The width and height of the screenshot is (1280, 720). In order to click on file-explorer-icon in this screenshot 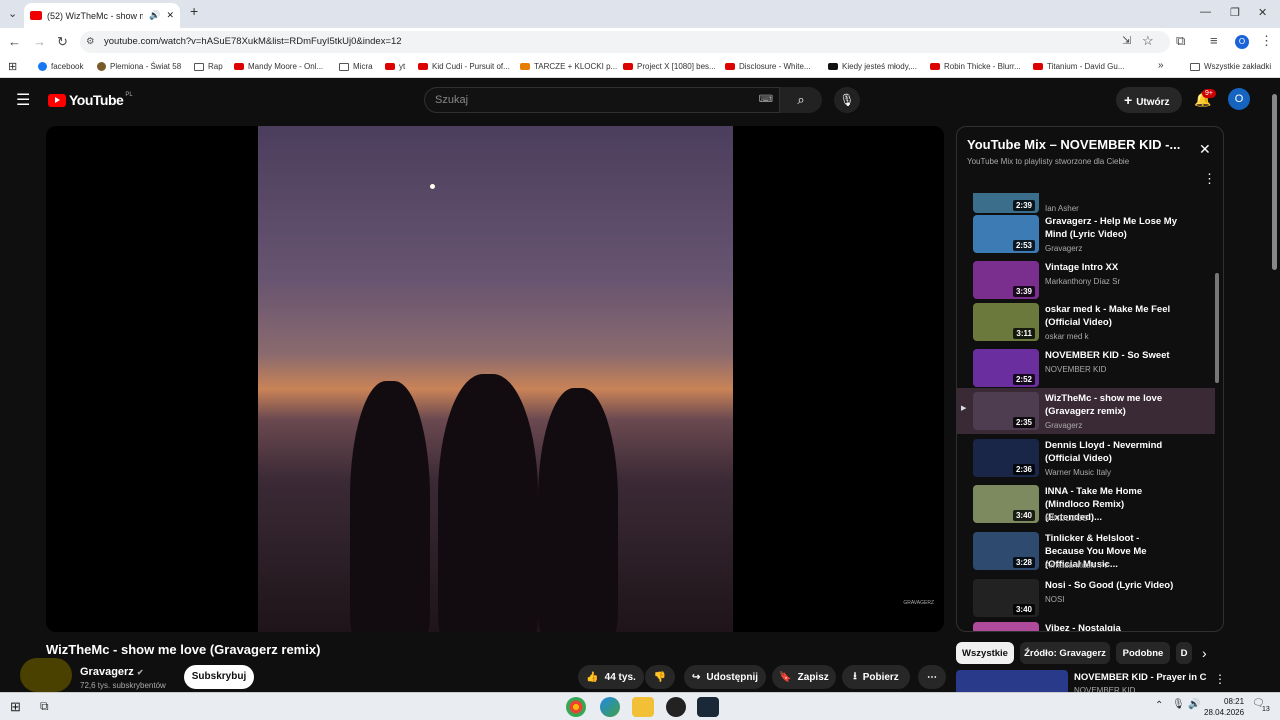, I will do `click(643, 707)`.